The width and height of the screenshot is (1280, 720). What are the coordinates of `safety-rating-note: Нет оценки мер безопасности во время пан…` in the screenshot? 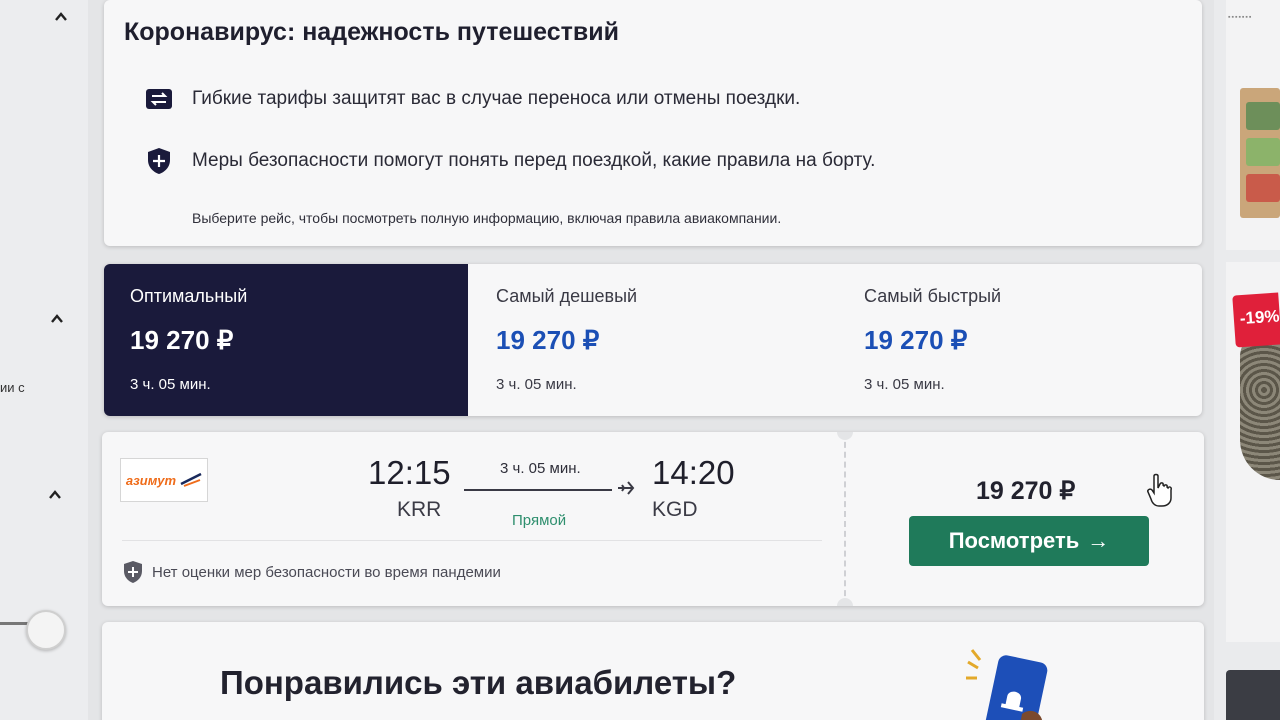 It's located at (311, 572).